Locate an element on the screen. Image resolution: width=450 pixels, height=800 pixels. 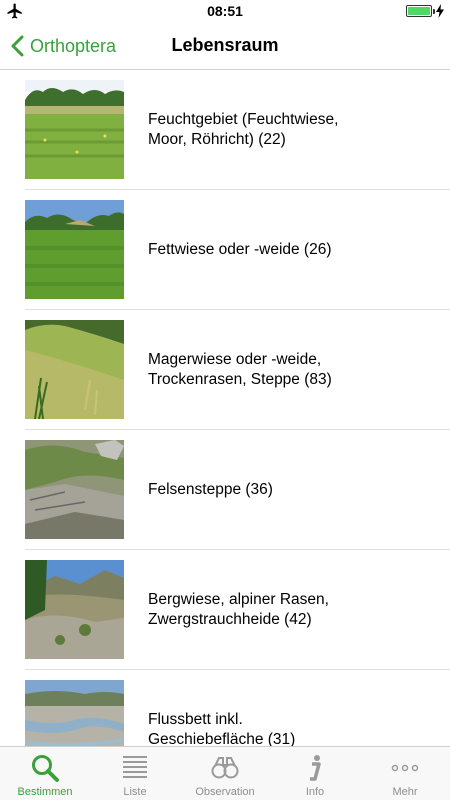
status-time: 08:51 is located at coordinates (225, 11).